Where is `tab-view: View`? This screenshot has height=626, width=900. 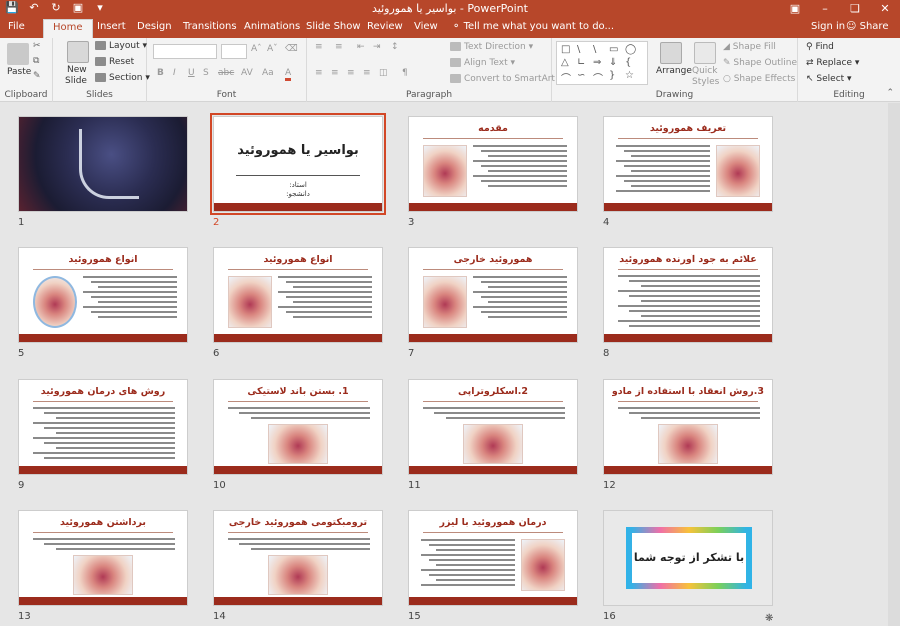
tab-view: View is located at coordinates (426, 26).